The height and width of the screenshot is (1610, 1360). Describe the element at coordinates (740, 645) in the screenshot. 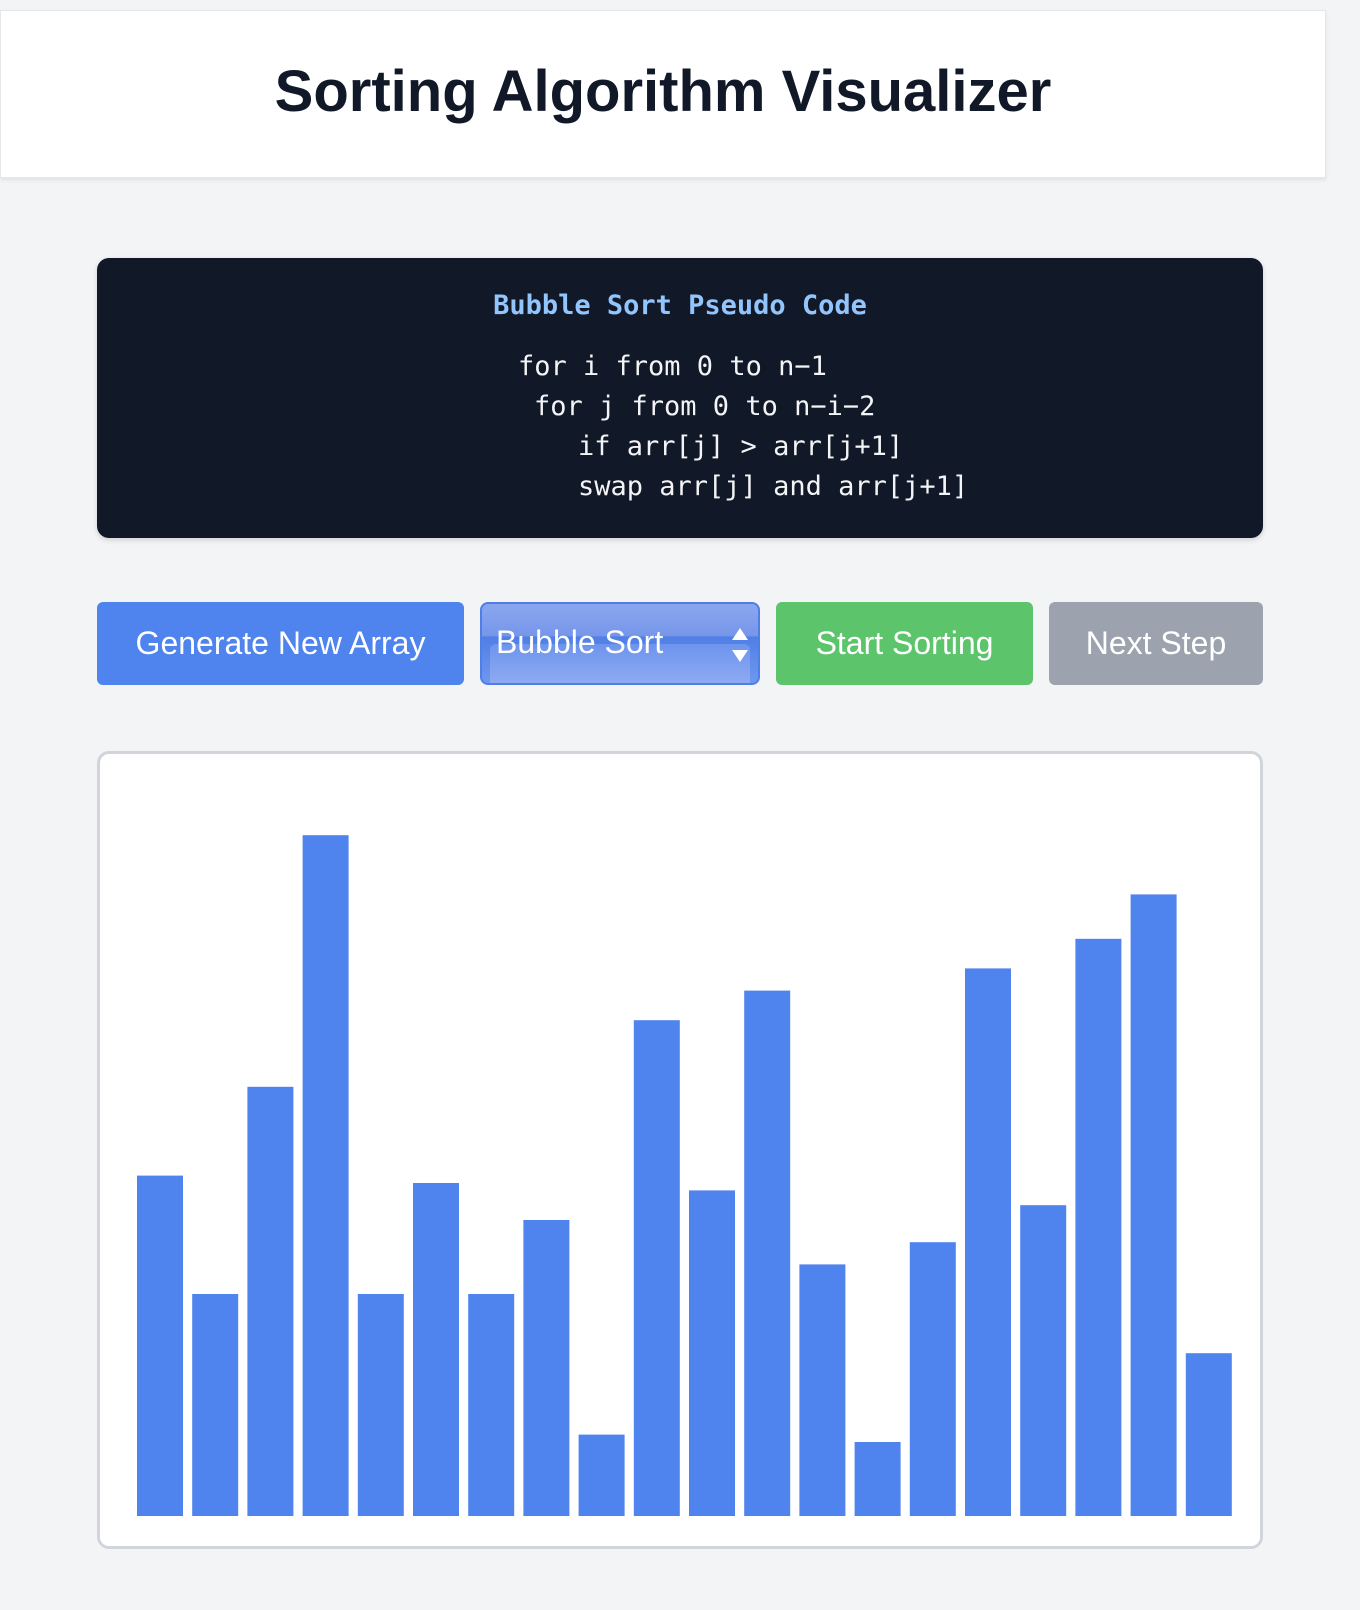

I see `select-arrows-icon` at that location.